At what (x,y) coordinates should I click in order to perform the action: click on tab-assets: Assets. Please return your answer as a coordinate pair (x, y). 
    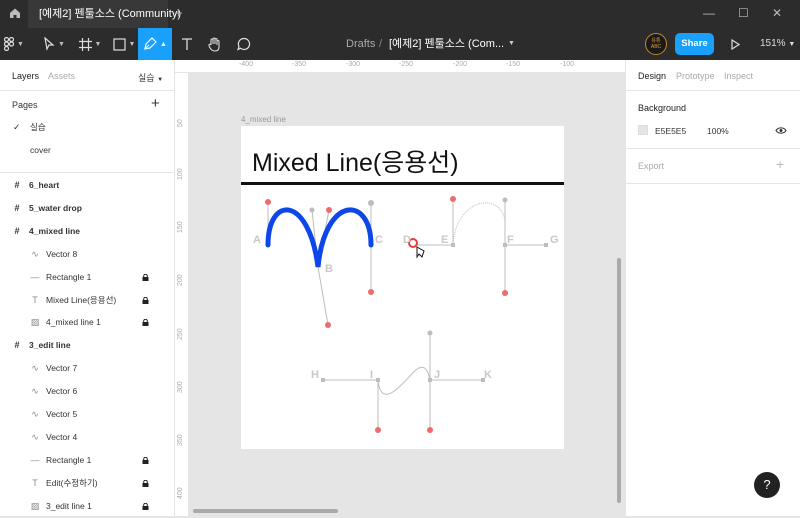
    Looking at the image, I should click on (61, 76).